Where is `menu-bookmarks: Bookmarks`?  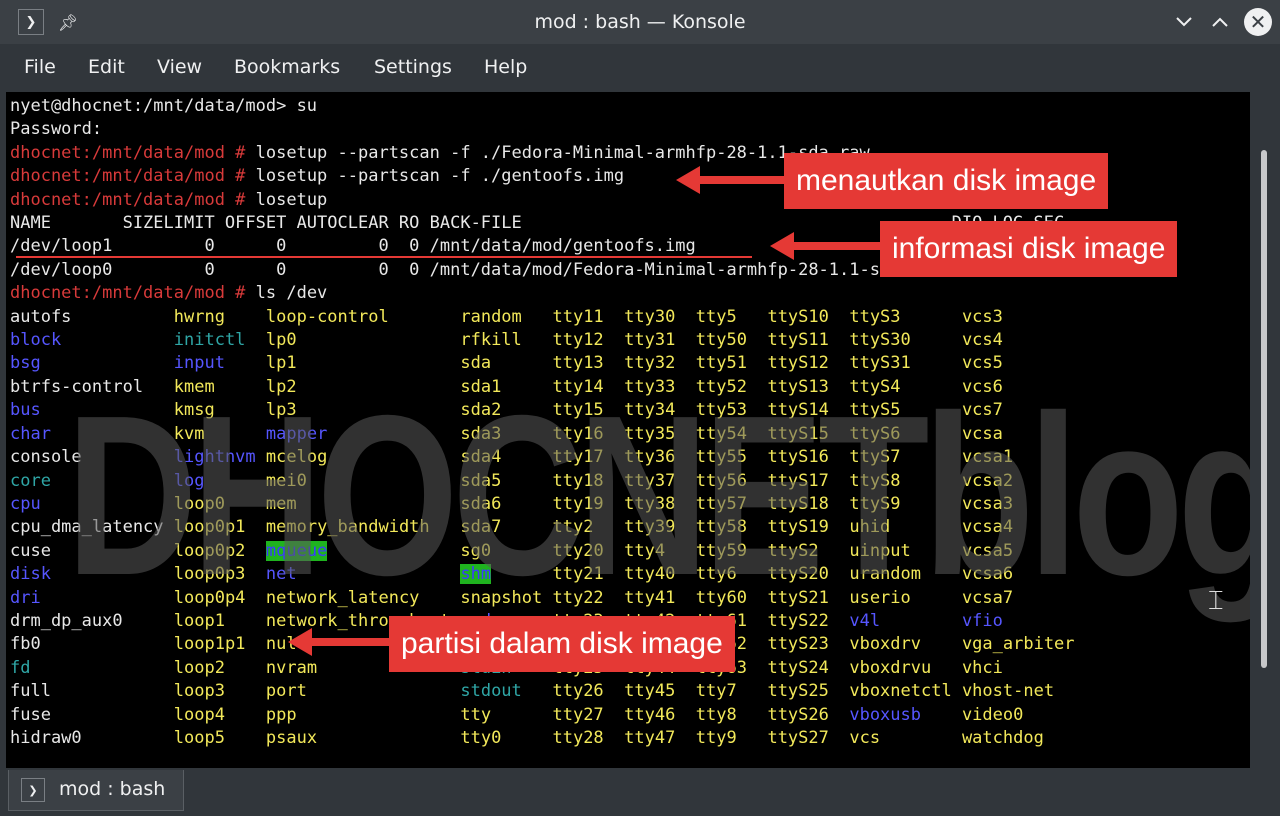 menu-bookmarks: Bookmarks is located at coordinates (287, 67).